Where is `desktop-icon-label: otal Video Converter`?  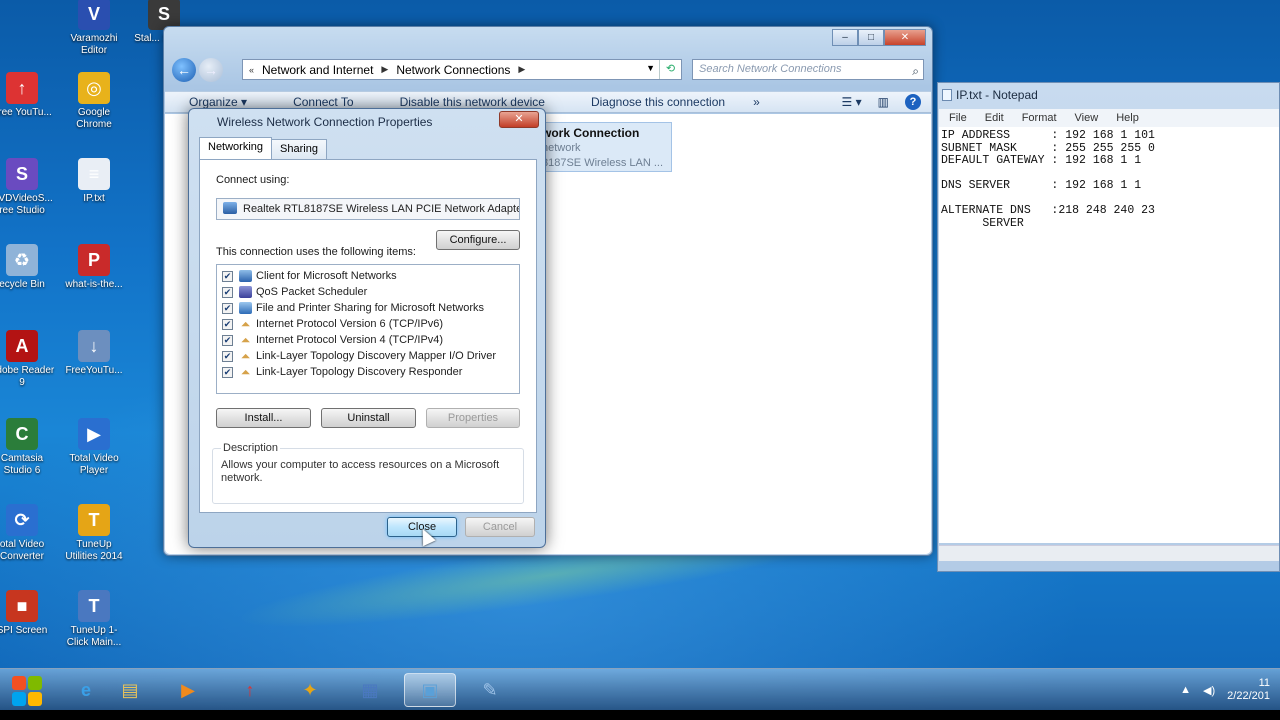
desktop-icon-label: otal Video Converter is located at coordinates (22, 550).